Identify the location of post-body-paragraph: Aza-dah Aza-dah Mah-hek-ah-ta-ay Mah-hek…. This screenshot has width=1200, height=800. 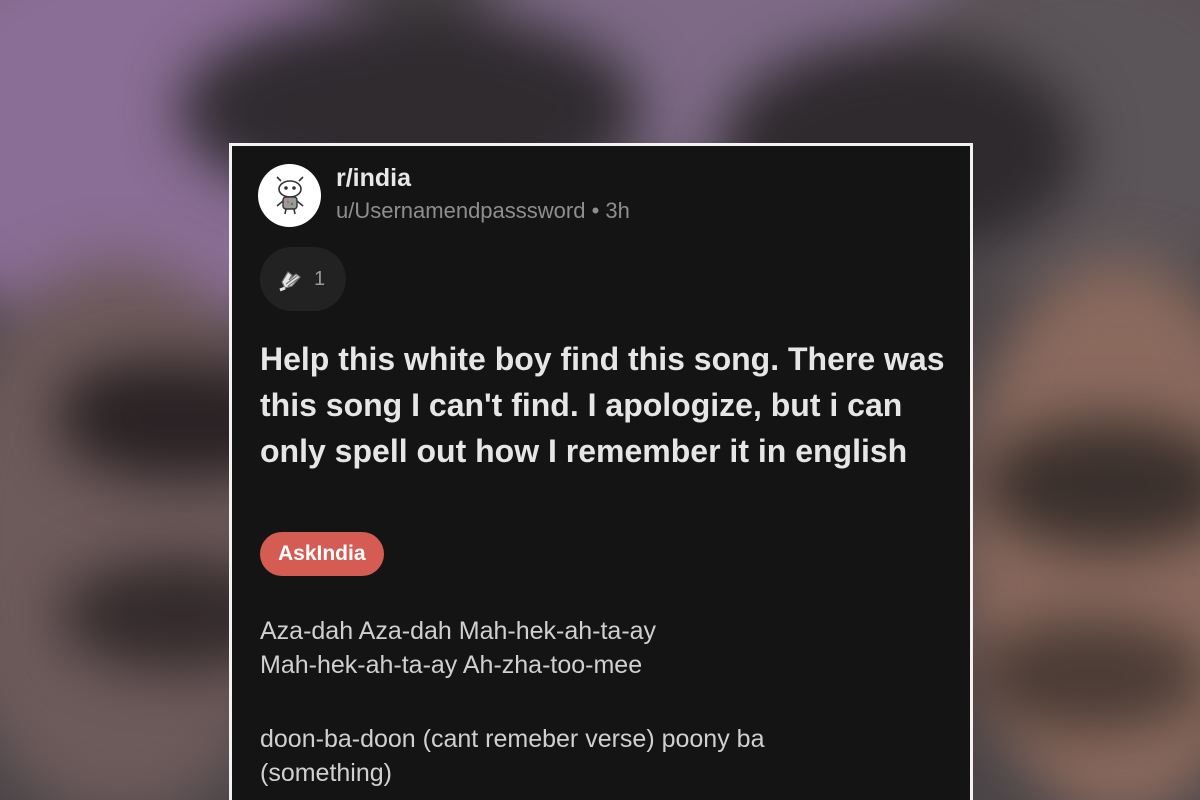
(610, 648).